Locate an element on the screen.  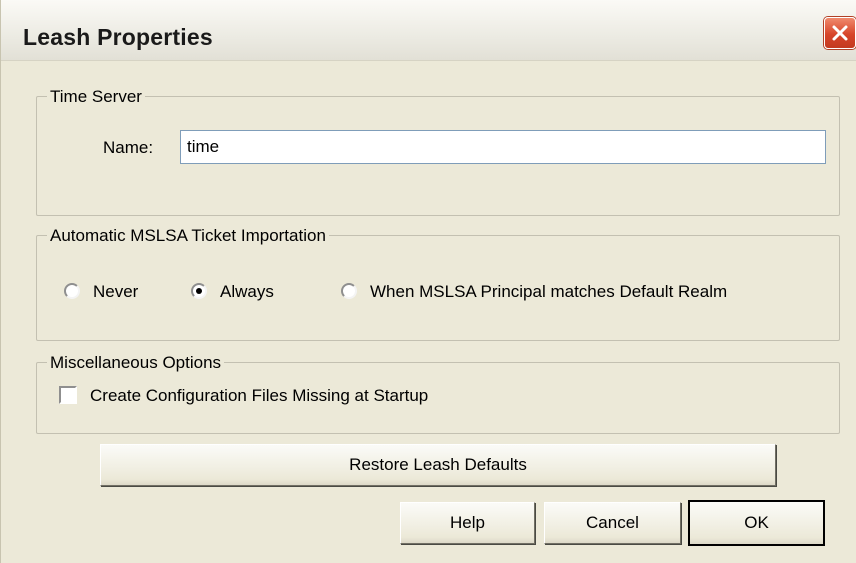
radio-always-label: Always is located at coordinates (247, 291).